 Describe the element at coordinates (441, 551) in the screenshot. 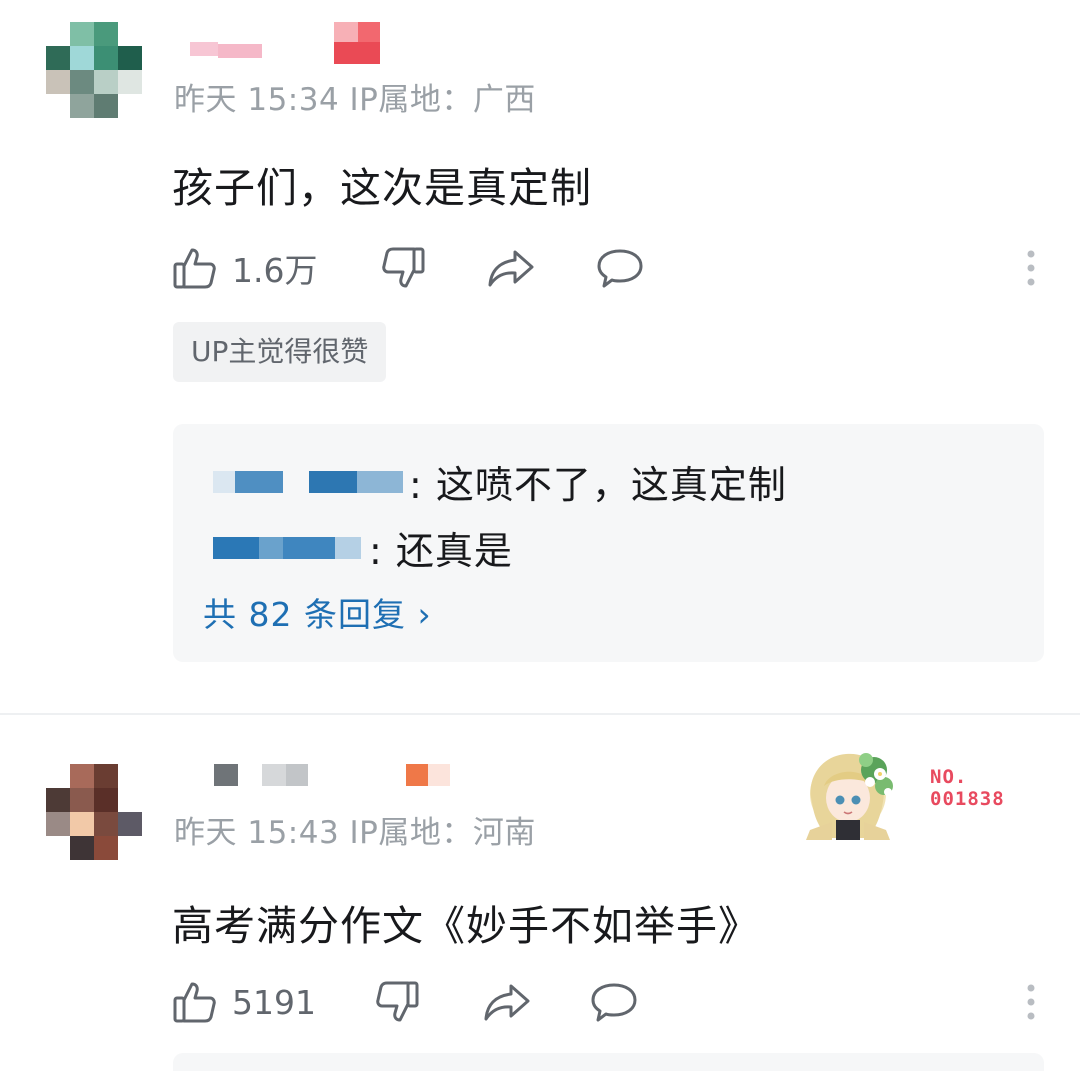

I see `reply-text: : 还真是` at that location.